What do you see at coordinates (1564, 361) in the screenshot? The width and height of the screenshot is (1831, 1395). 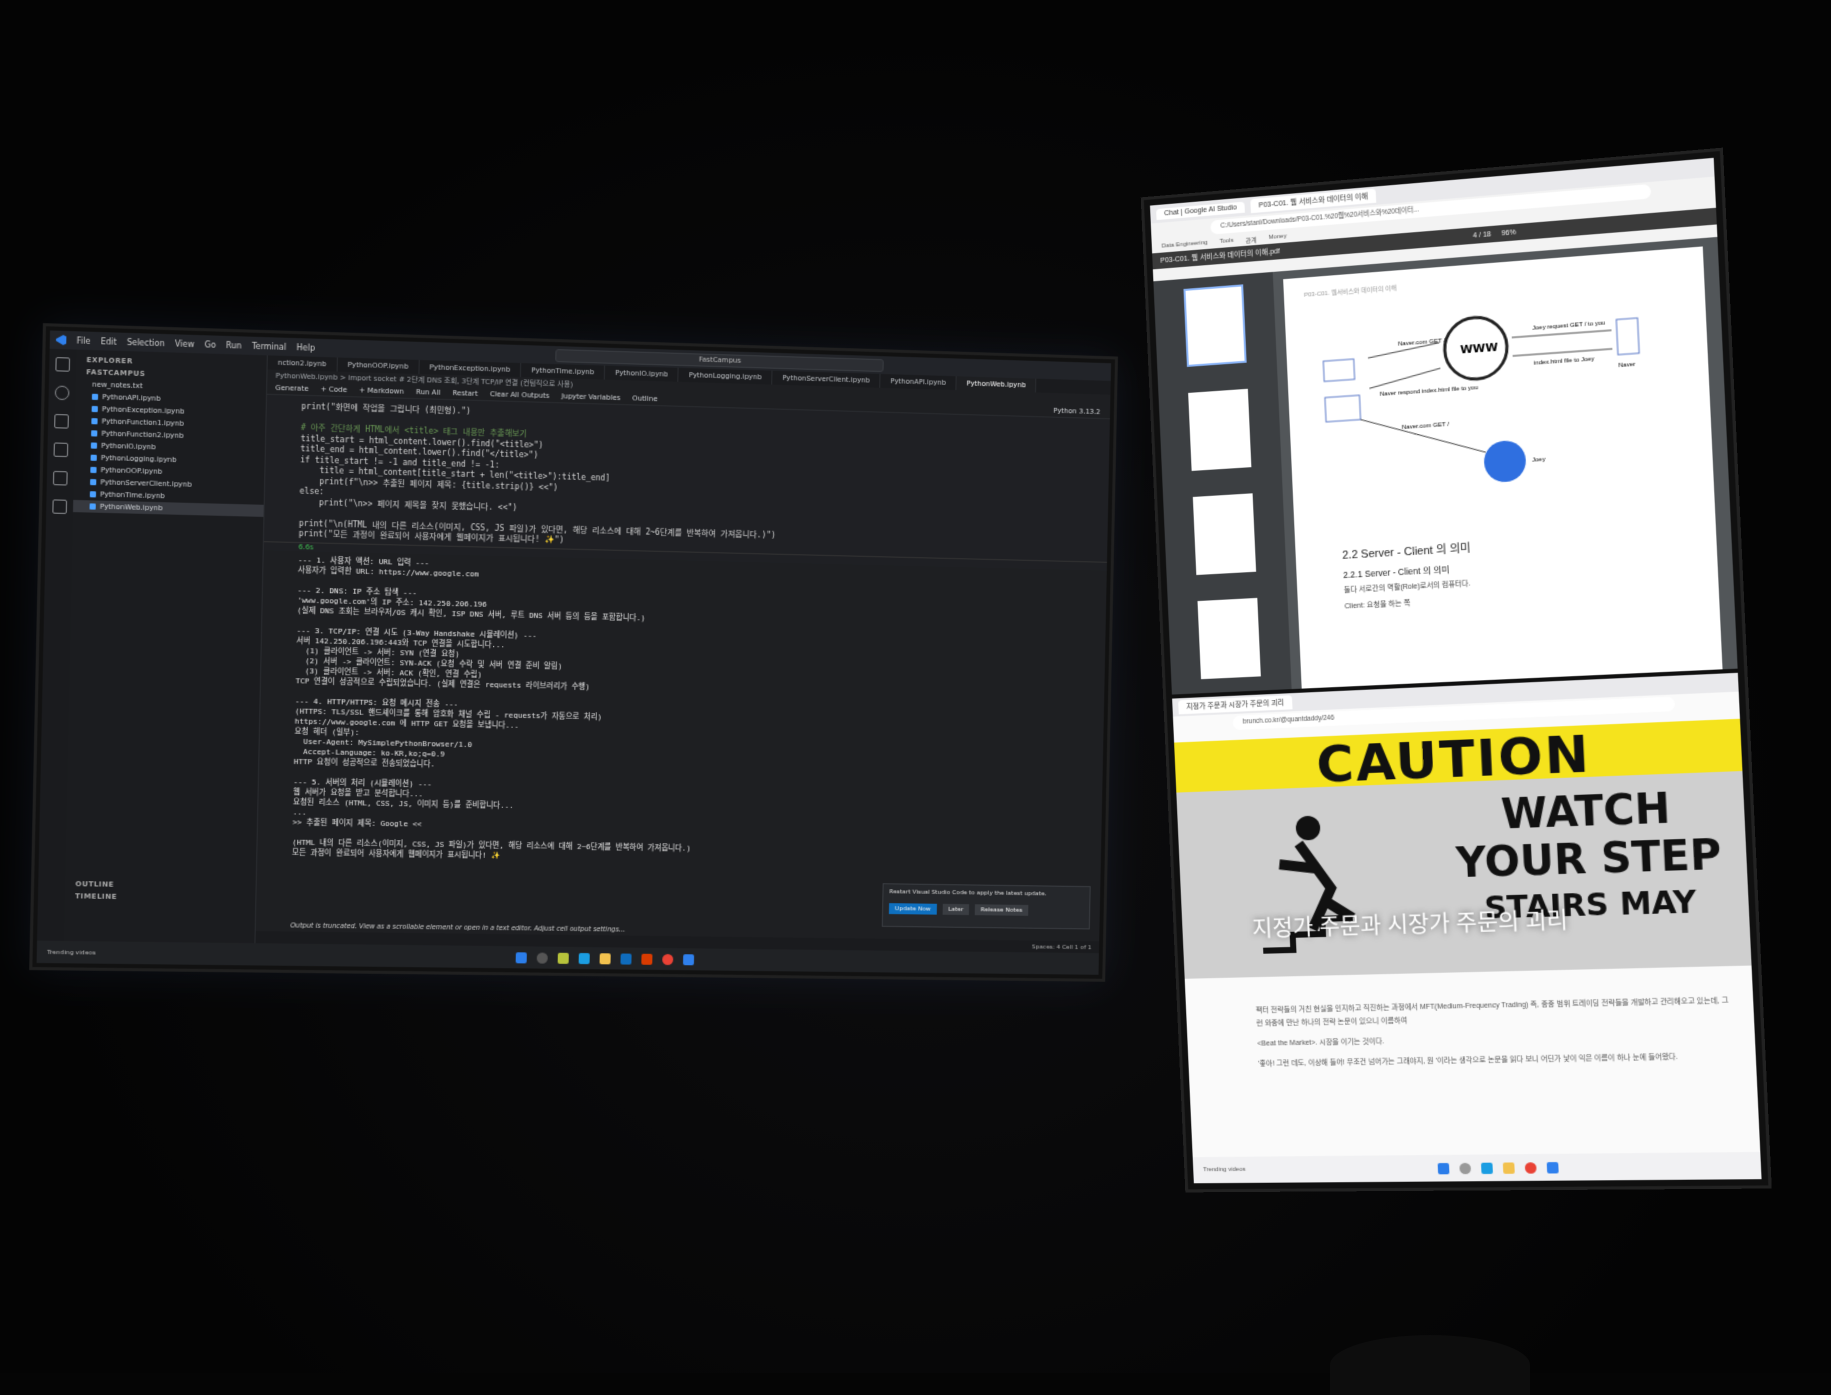 I see `label-resp2: index.html file to Joey` at bounding box center [1564, 361].